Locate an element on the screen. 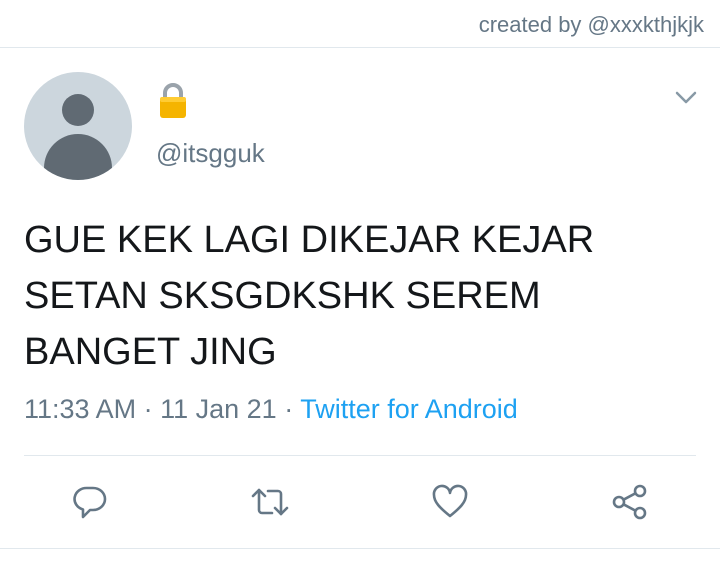 The width and height of the screenshot is (720, 562). creator-credit: created by @xxxkthjkjk is located at coordinates (591, 24).